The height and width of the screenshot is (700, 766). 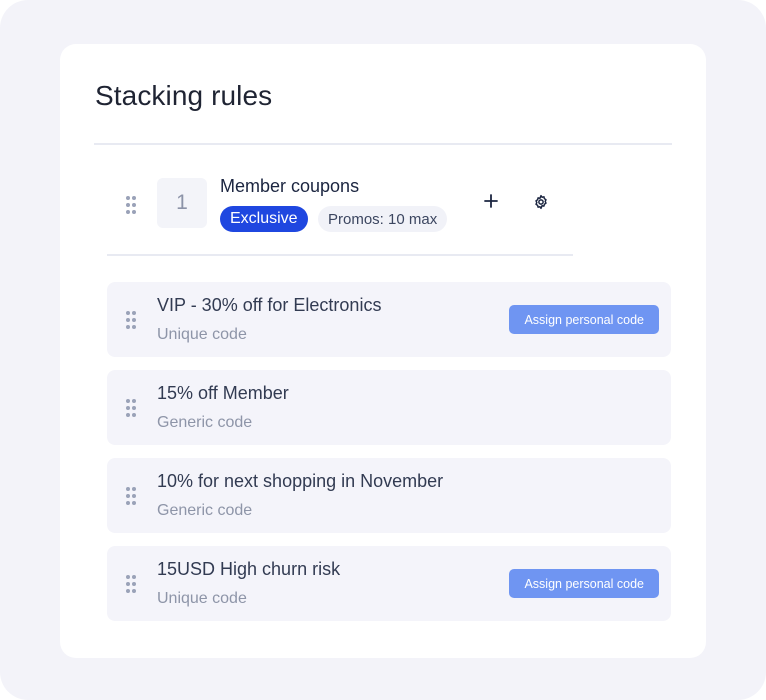 I want to click on promos-limit-badge: Promos: 10 max, so click(x=383, y=219).